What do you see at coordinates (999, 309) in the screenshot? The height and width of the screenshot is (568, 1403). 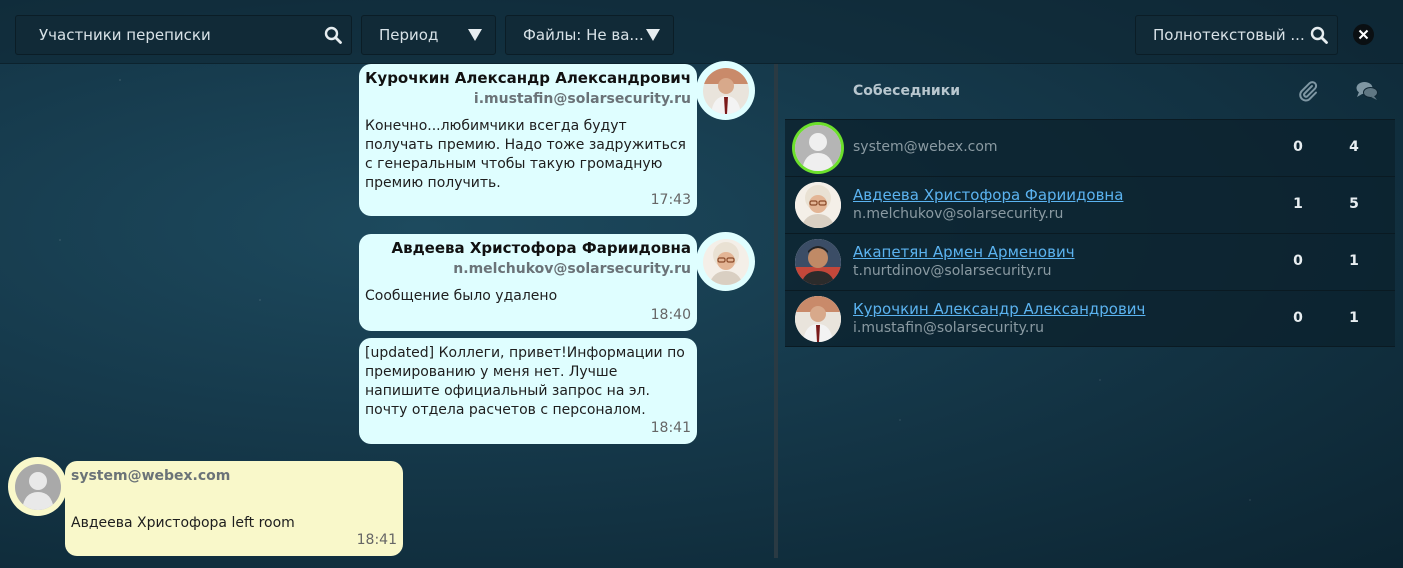 I see `participant-name-link: Курочкин Александр Александрович` at bounding box center [999, 309].